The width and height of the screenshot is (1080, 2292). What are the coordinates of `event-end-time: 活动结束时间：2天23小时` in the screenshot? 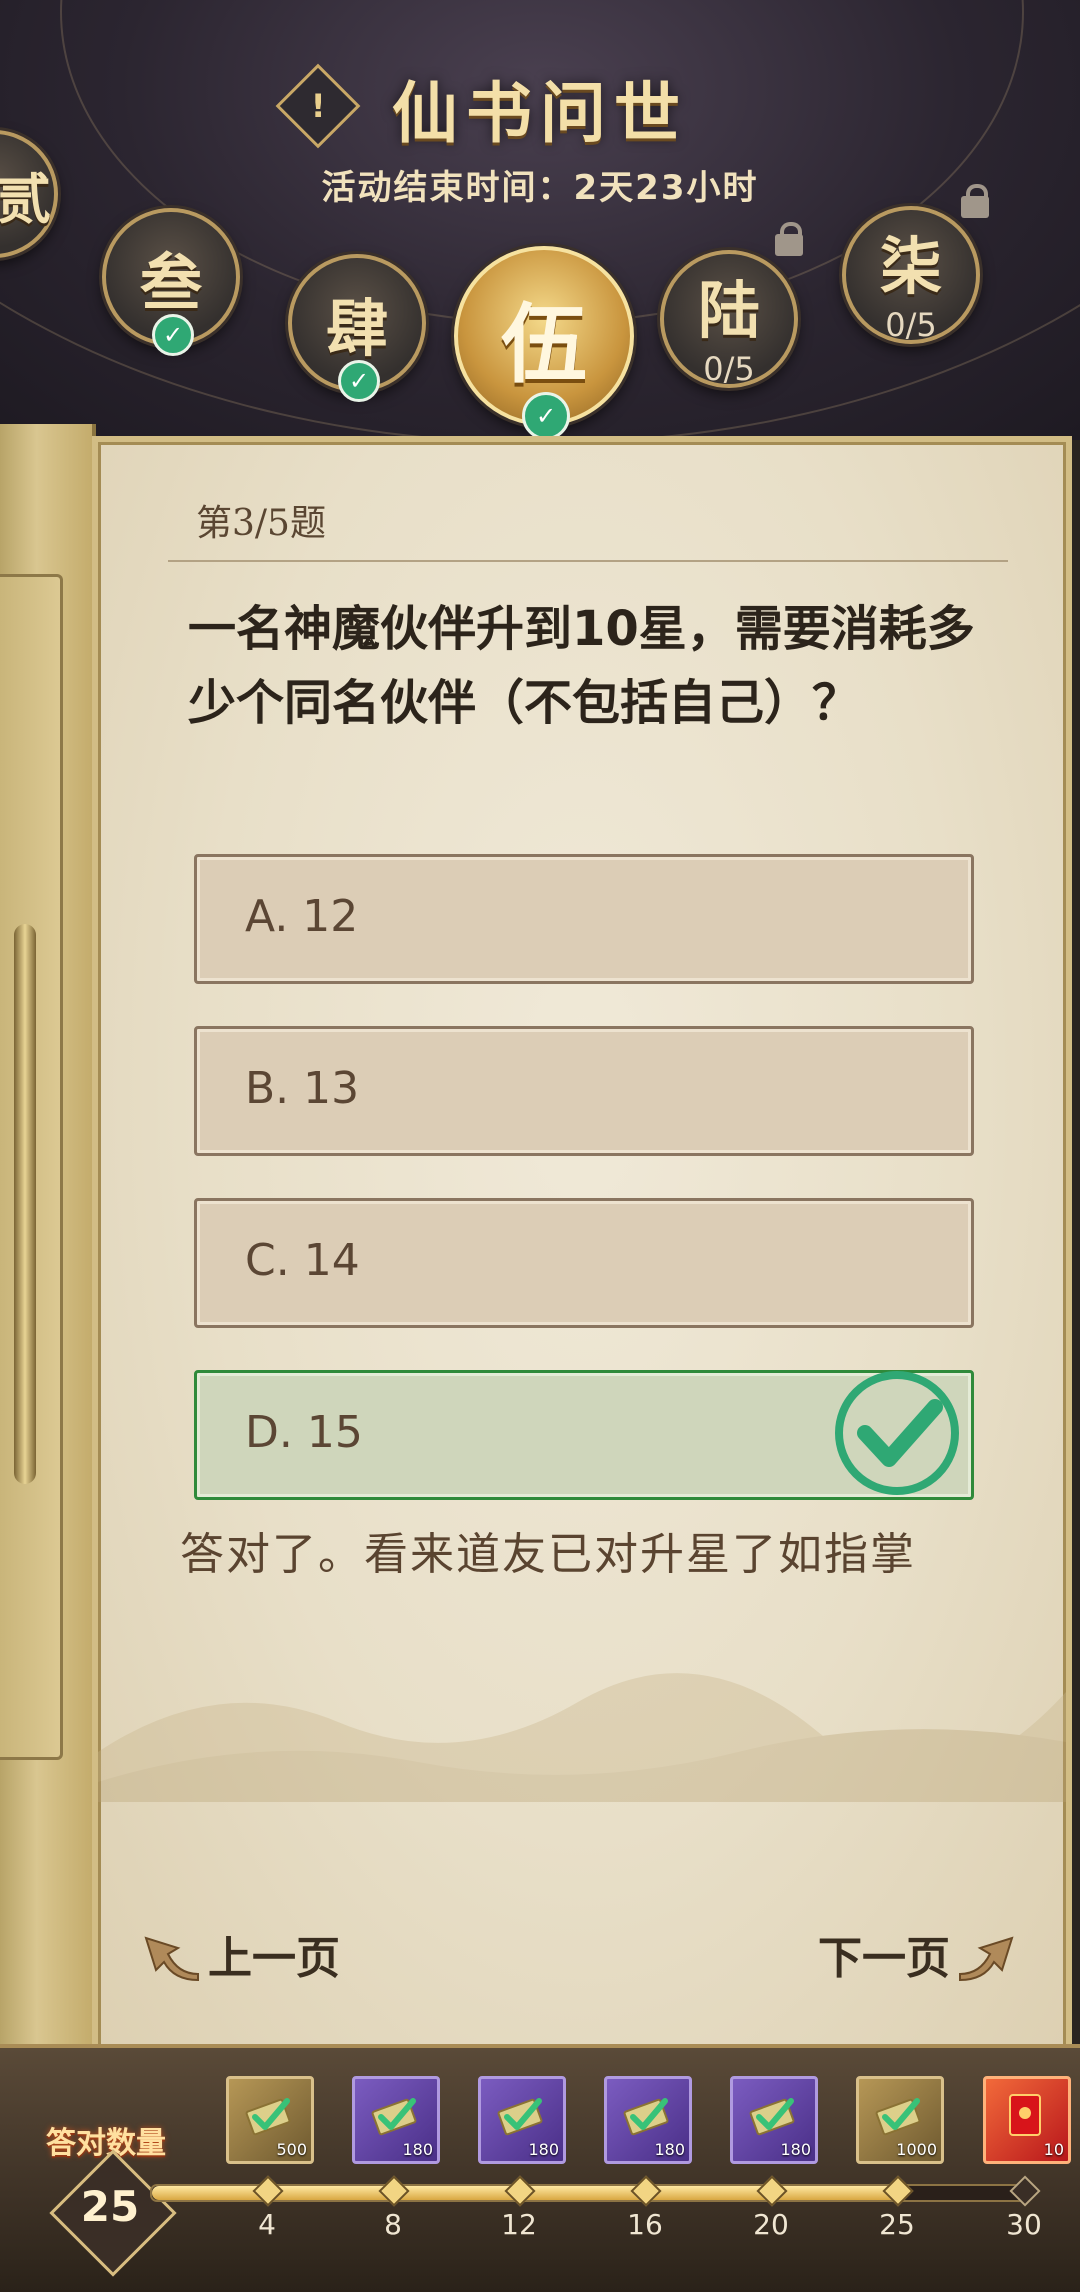 It's located at (540, 188).